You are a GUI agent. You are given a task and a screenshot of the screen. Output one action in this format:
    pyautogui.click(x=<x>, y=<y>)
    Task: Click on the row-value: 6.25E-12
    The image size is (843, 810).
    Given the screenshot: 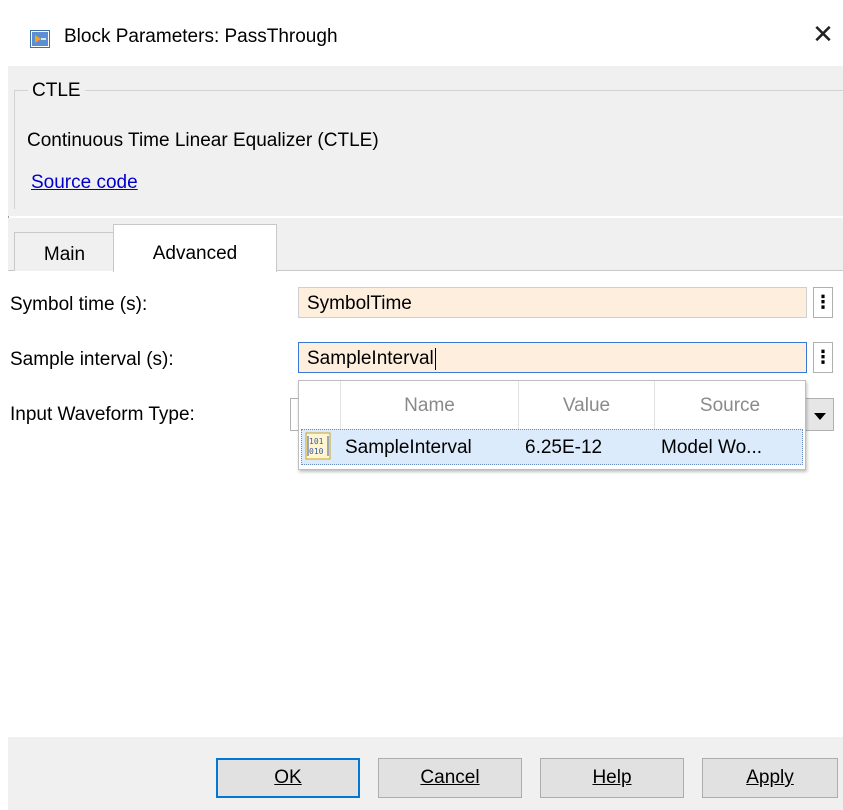 What is the action you would take?
    pyautogui.click(x=564, y=447)
    